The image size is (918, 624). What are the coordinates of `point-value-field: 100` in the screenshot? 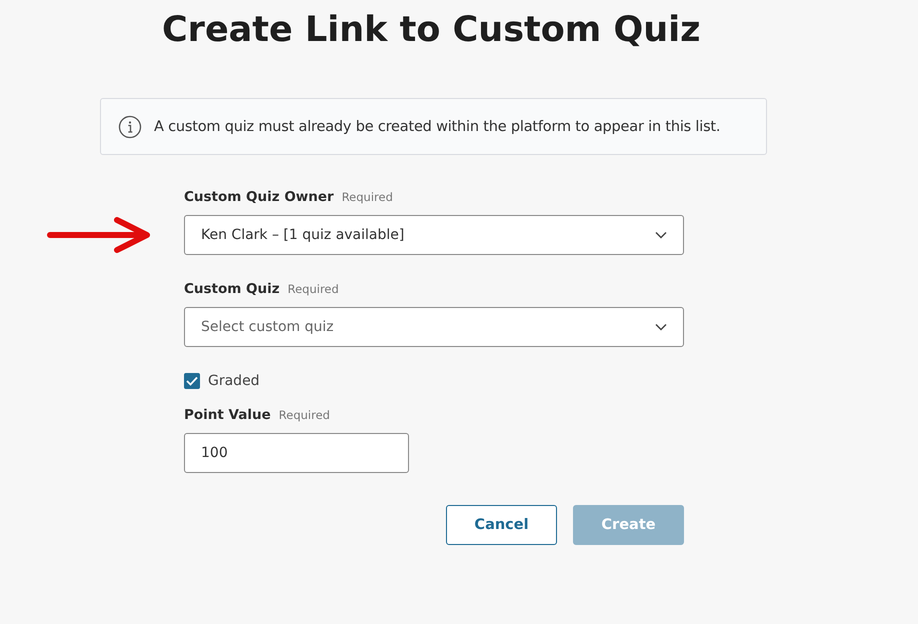 It's located at (296, 453).